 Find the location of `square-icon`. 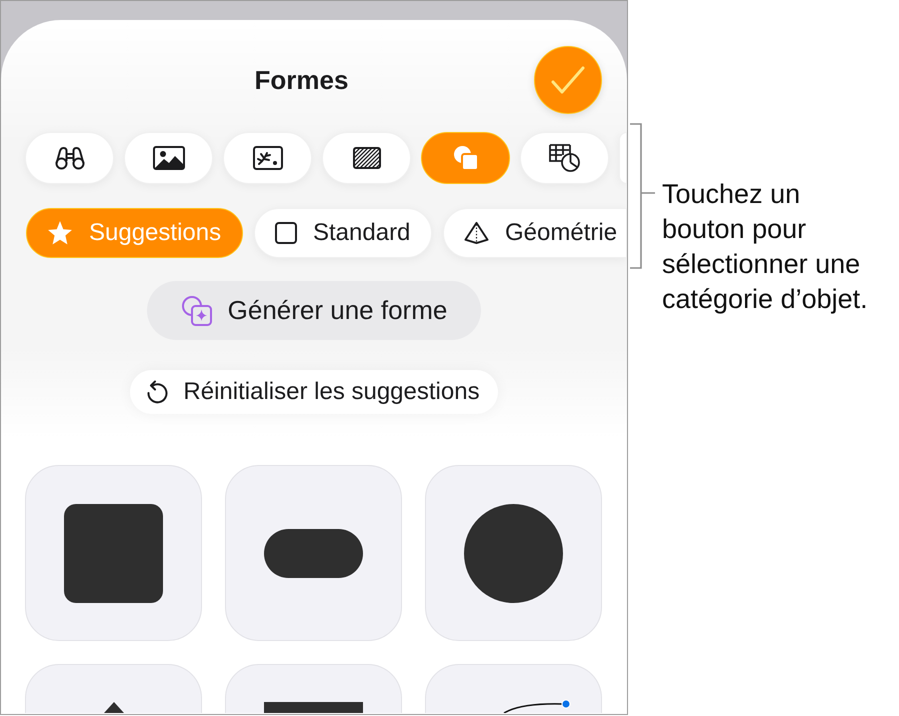

square-icon is located at coordinates (286, 233).